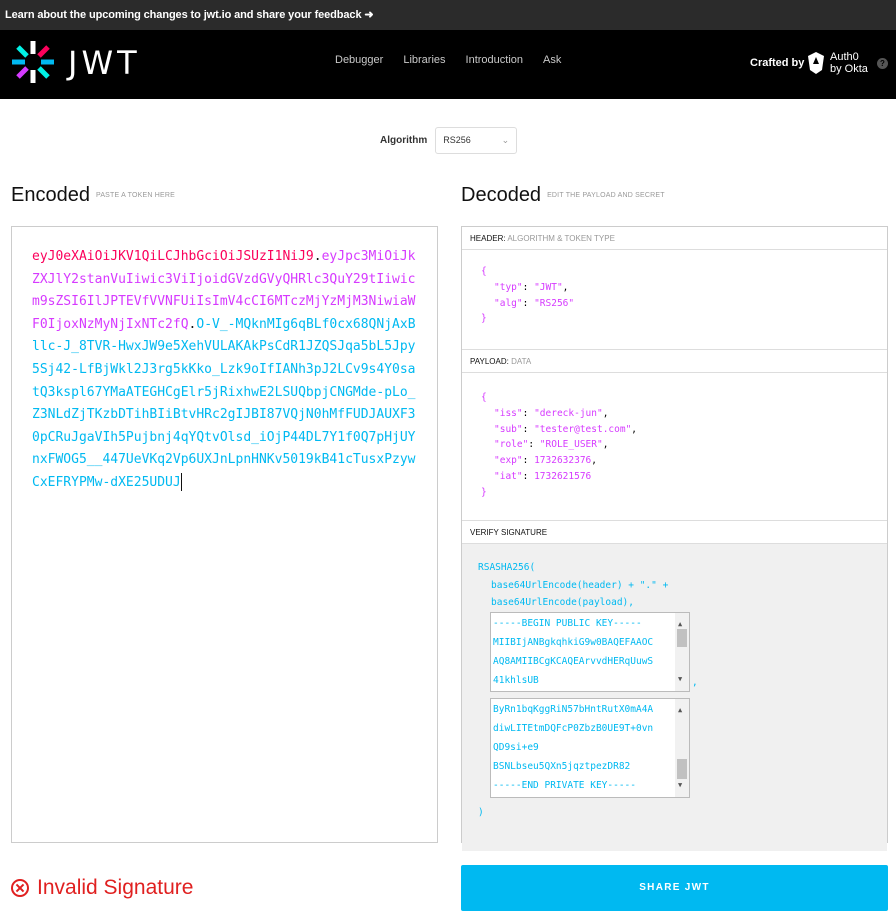  Describe the element at coordinates (674, 300) in the screenshot. I see `header-json-editor: { "typ": "JWT", "alg": "RS256" }` at that location.